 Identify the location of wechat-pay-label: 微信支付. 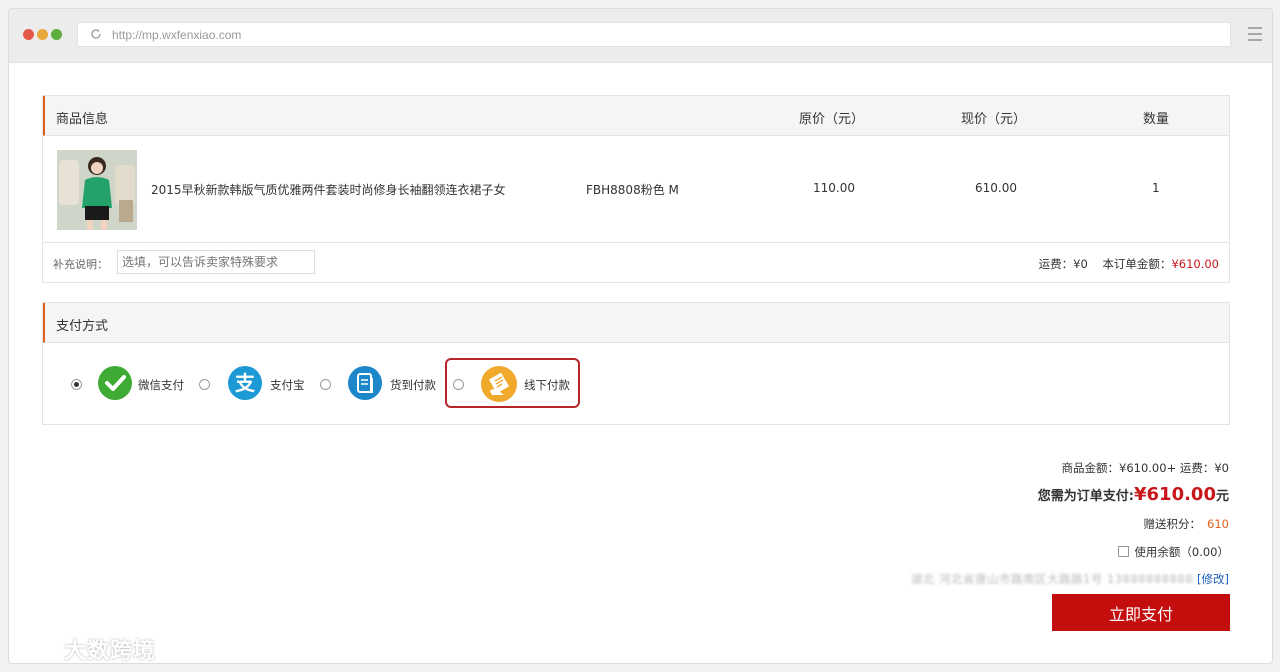
(161, 385).